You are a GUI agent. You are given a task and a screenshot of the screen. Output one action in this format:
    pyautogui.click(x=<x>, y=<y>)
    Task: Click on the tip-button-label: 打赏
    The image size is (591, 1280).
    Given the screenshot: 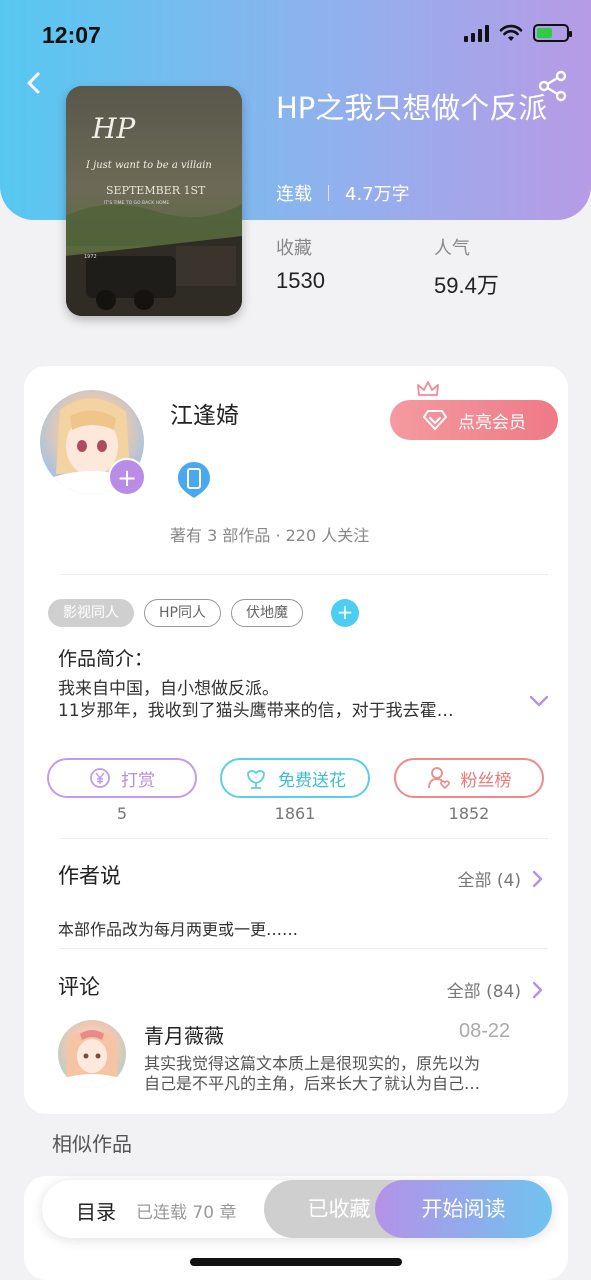 What is the action you would take?
    pyautogui.click(x=138, y=780)
    